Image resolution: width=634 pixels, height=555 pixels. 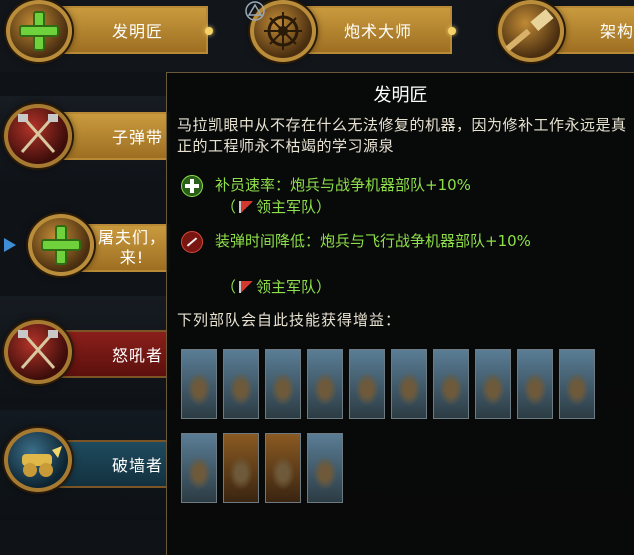 I want to click on skill-node-architect, so click(x=531, y=31).